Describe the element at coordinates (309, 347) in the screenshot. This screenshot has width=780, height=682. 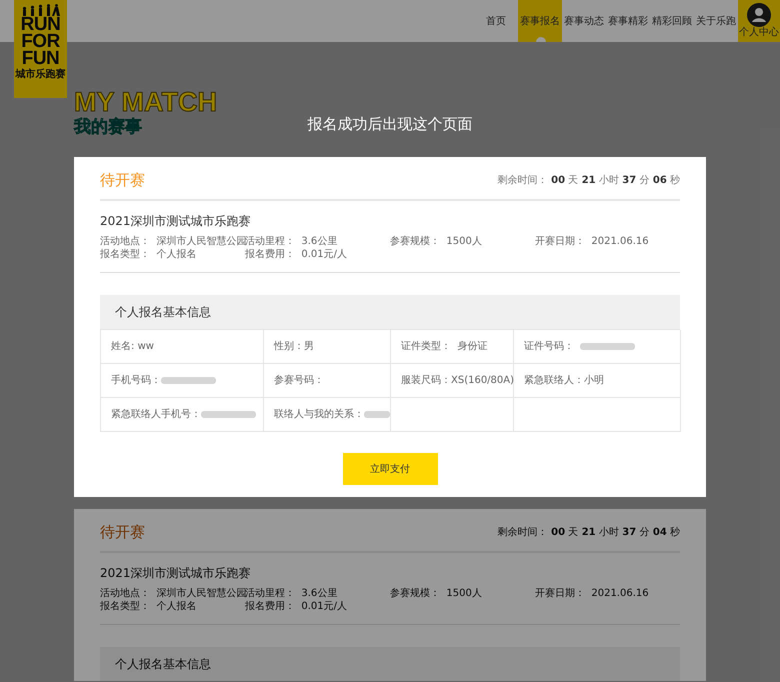
I see `table-cell-text: 男` at that location.